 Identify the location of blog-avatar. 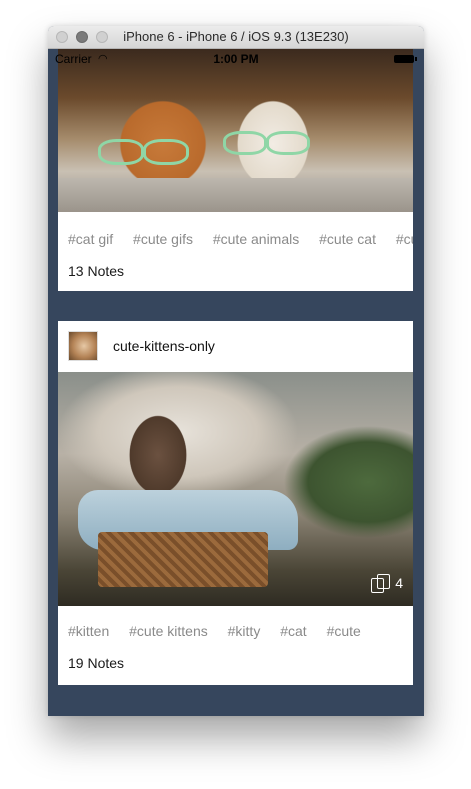
(83, 346).